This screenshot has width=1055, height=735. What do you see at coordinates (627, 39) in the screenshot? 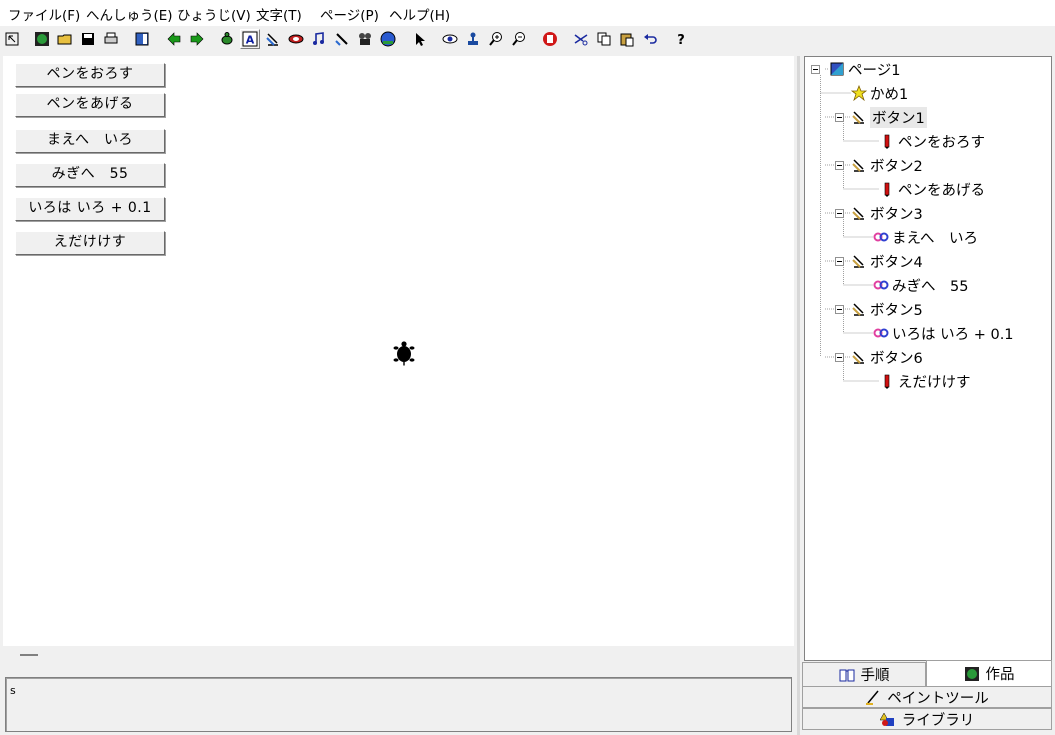
I see `paste-icon` at bounding box center [627, 39].